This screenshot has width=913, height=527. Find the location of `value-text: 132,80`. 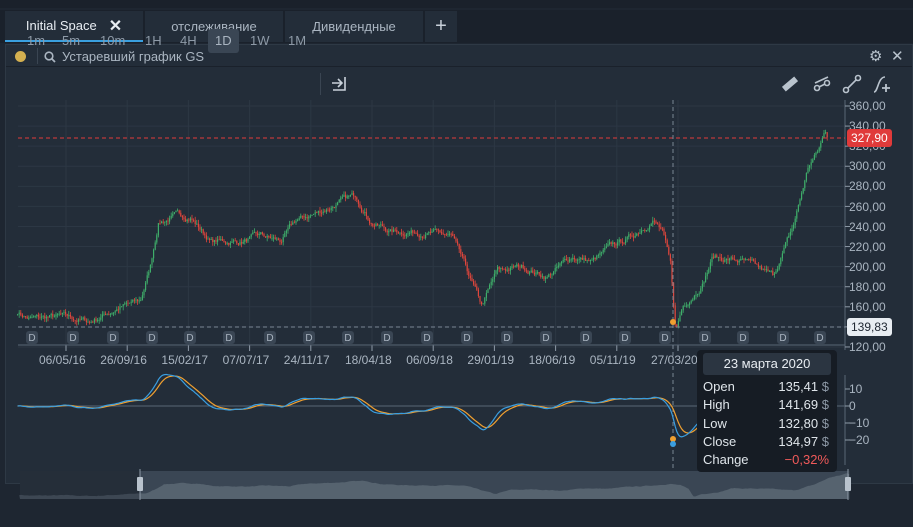

value-text: 132,80 is located at coordinates (798, 423).